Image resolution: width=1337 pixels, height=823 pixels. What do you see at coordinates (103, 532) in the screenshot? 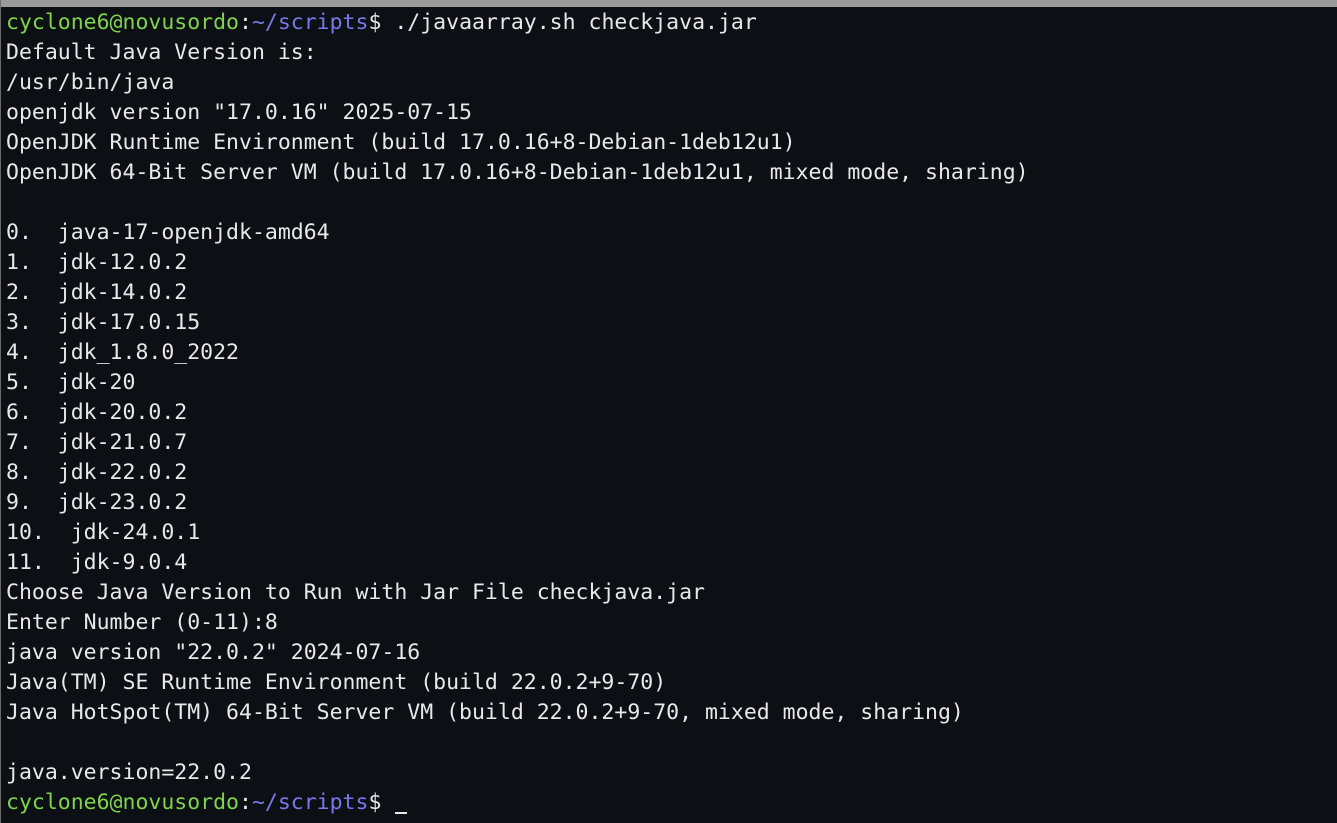
I see `jdk-option: 10. jdk-24.0.1` at bounding box center [103, 532].